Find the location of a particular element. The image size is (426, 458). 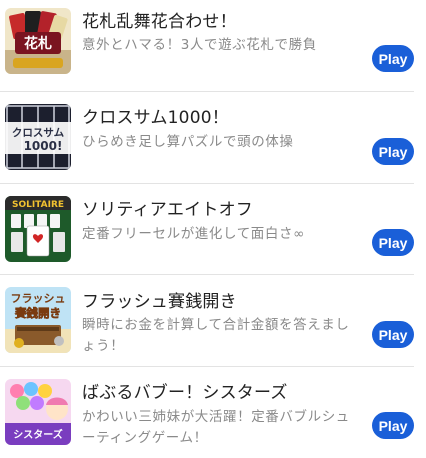

icon-text: SOLITAIRE is located at coordinates (38, 205).